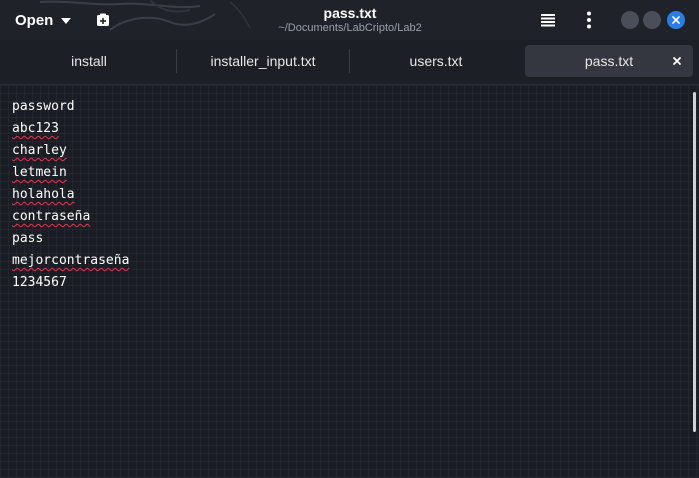 The image size is (699, 478). I want to click on editor-line: contraseña, so click(70, 217).